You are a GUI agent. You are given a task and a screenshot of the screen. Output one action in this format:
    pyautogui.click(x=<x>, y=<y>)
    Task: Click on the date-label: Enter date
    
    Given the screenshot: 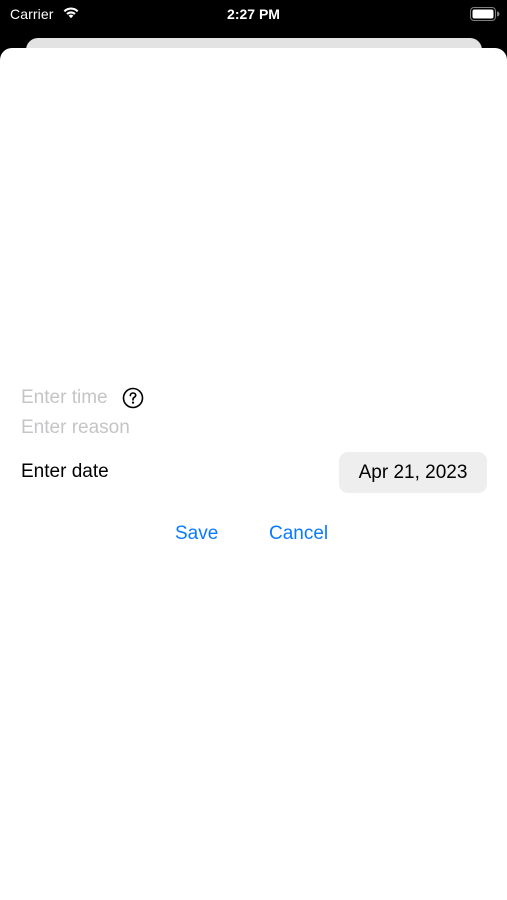 What is the action you would take?
    pyautogui.click(x=65, y=471)
    